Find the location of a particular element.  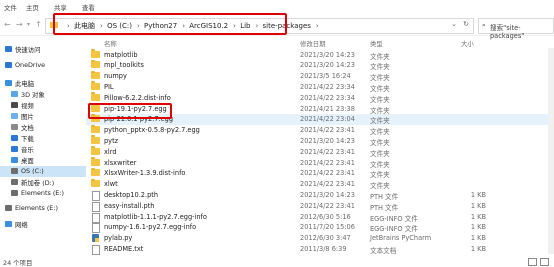

sidebar-item: OS (C:) is located at coordinates (43, 171).